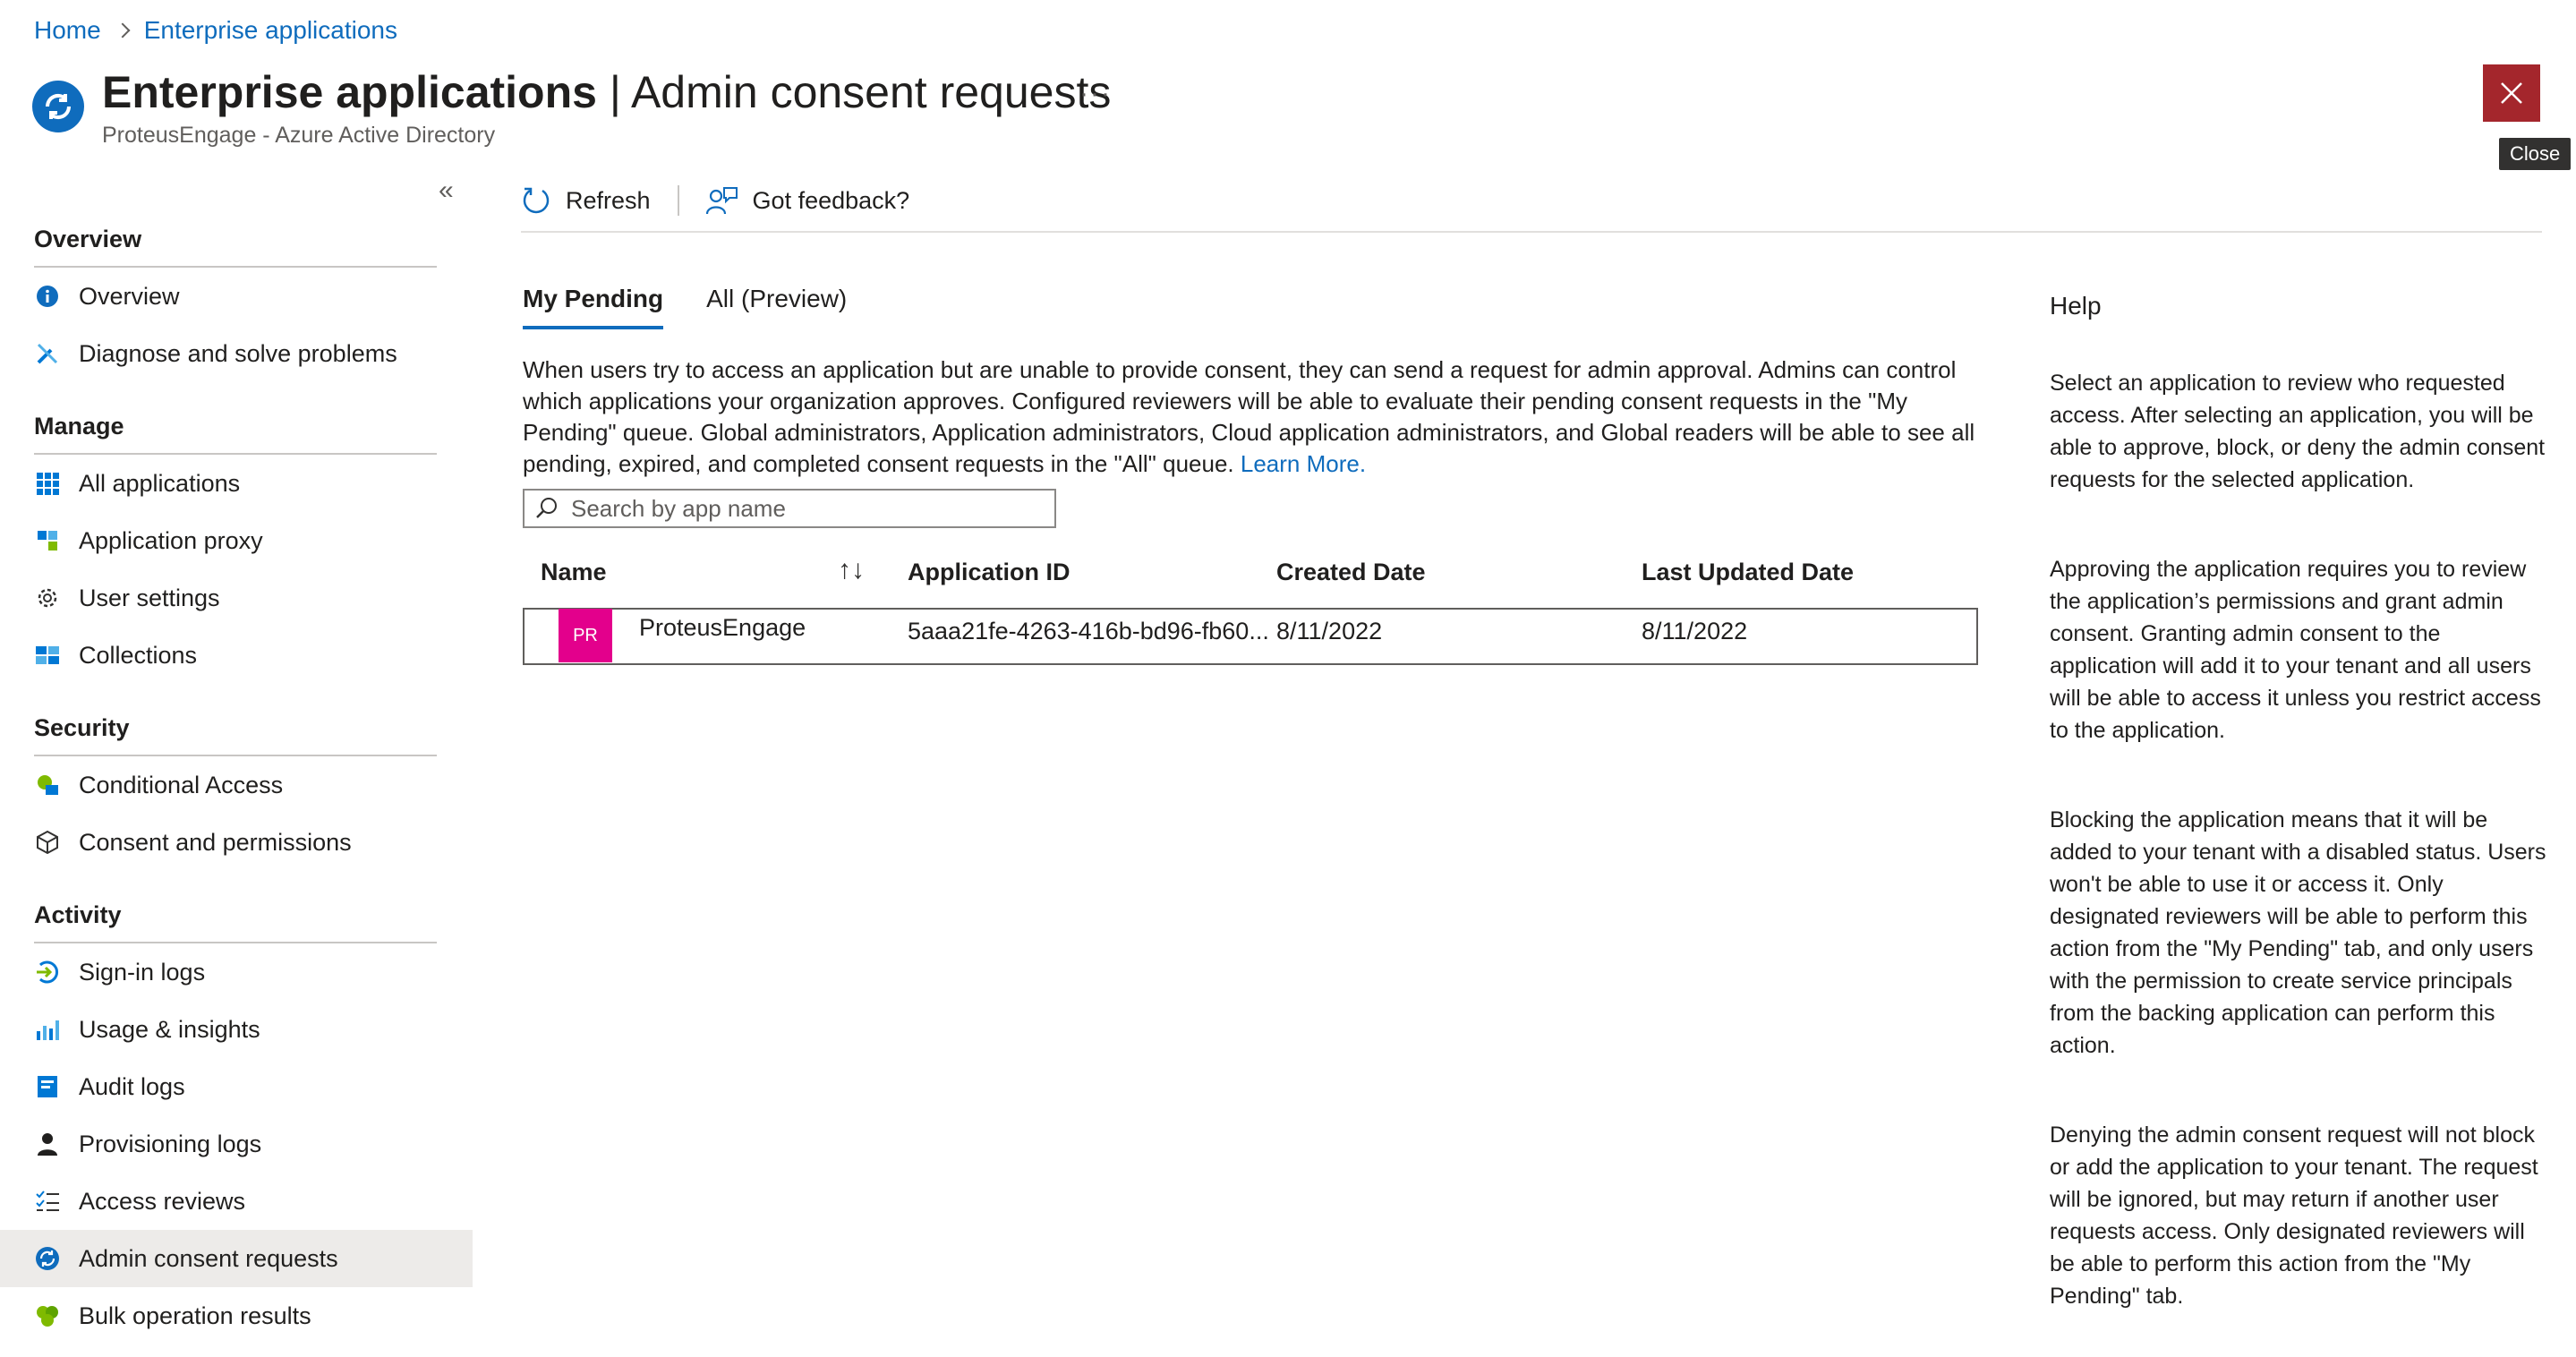 The image size is (2576, 1357). I want to click on audit-log-icon, so click(47, 1086).